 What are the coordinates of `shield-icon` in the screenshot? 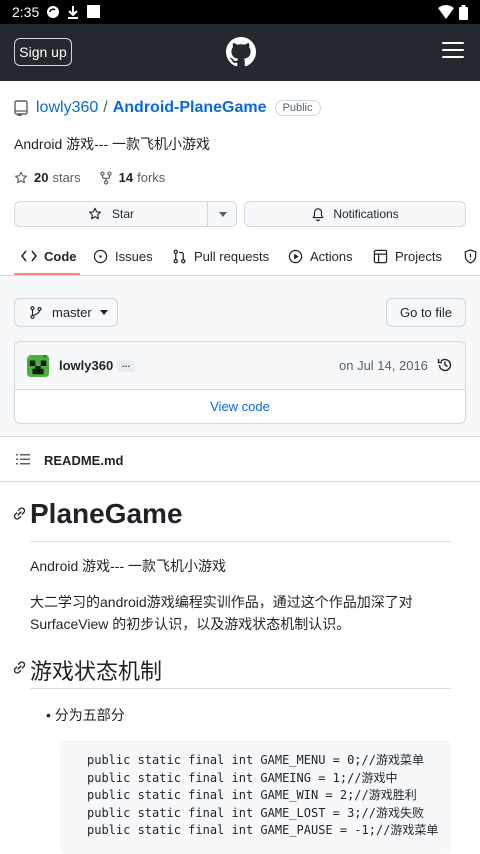 It's located at (470, 256).